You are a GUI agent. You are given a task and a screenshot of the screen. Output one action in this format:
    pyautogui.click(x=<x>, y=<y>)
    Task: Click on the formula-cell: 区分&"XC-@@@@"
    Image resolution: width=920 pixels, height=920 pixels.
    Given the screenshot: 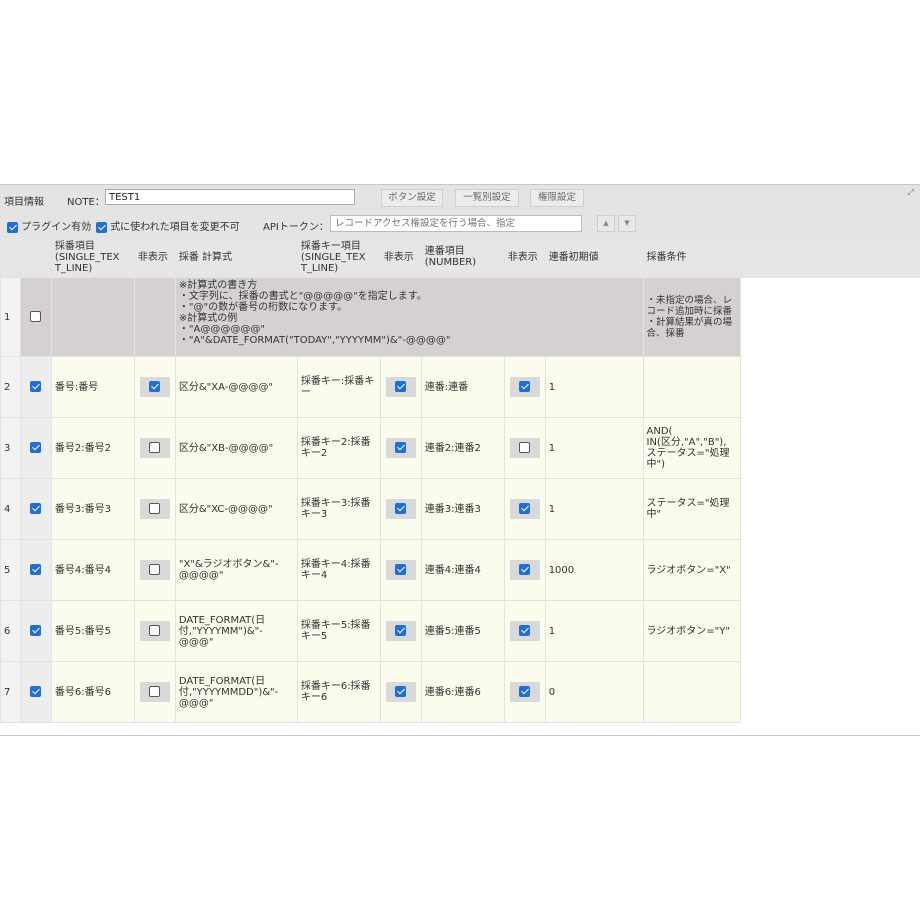 What is the action you would take?
    pyautogui.click(x=236, y=509)
    